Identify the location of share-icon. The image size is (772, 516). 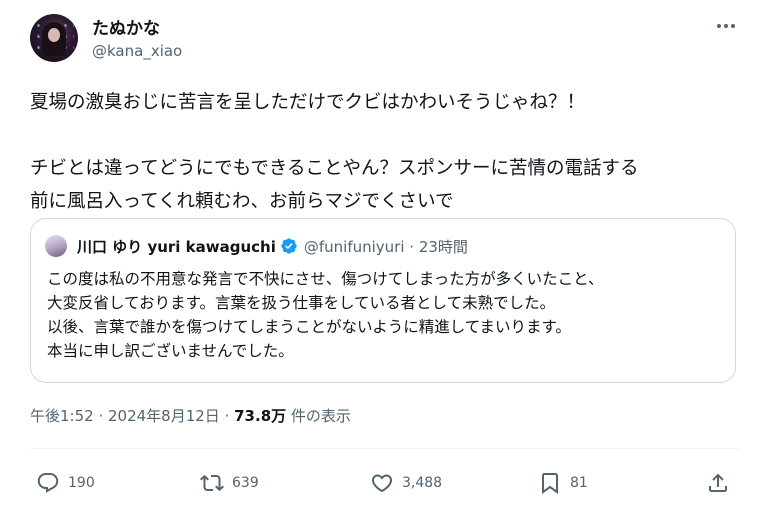
(718, 482).